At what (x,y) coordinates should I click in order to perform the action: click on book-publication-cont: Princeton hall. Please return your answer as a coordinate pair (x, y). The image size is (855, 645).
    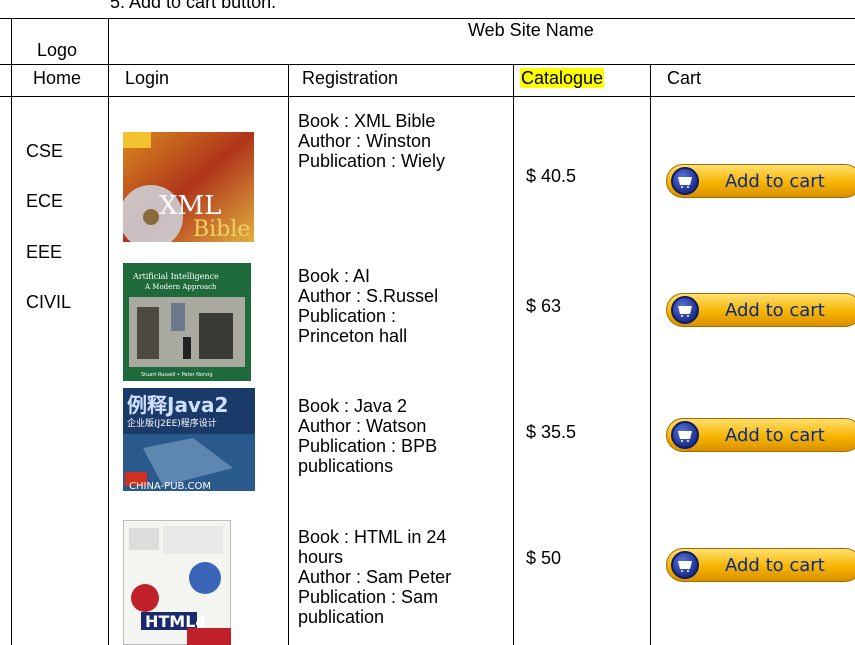
    Looking at the image, I should click on (353, 336).